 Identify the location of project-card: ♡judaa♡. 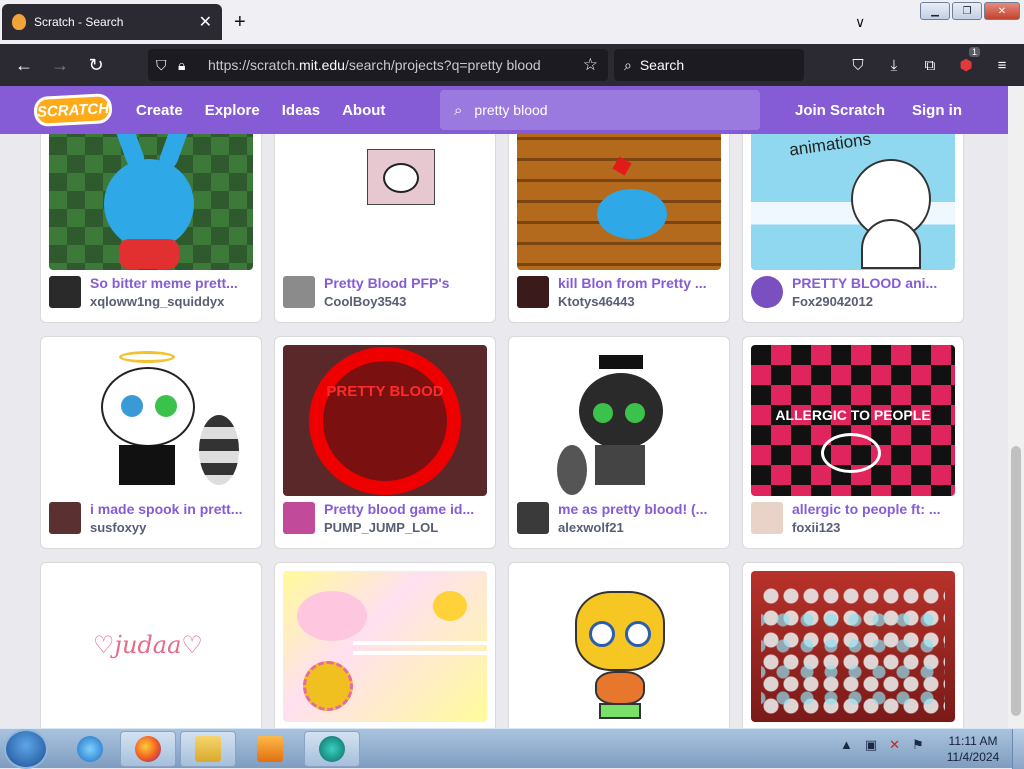
(151, 645).